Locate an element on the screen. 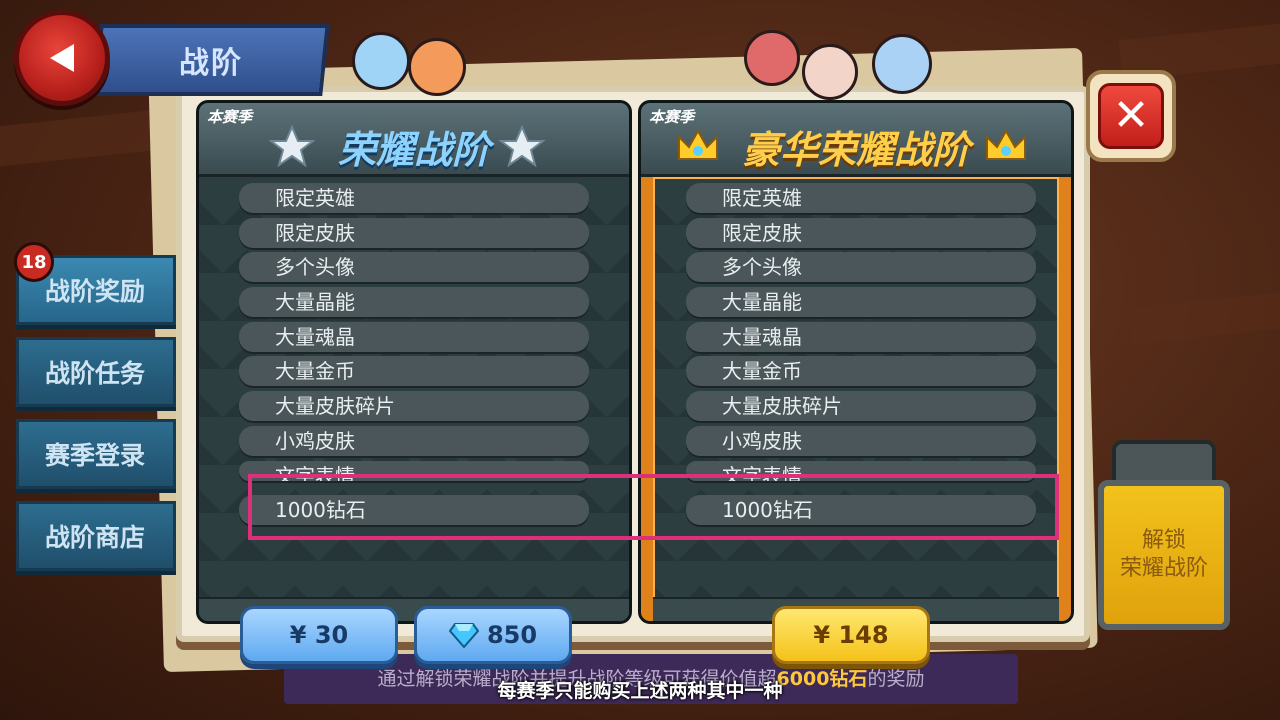 This screenshot has height=720, width=1280. panel-header: 本赛季 荣耀战阶 is located at coordinates (414, 140).